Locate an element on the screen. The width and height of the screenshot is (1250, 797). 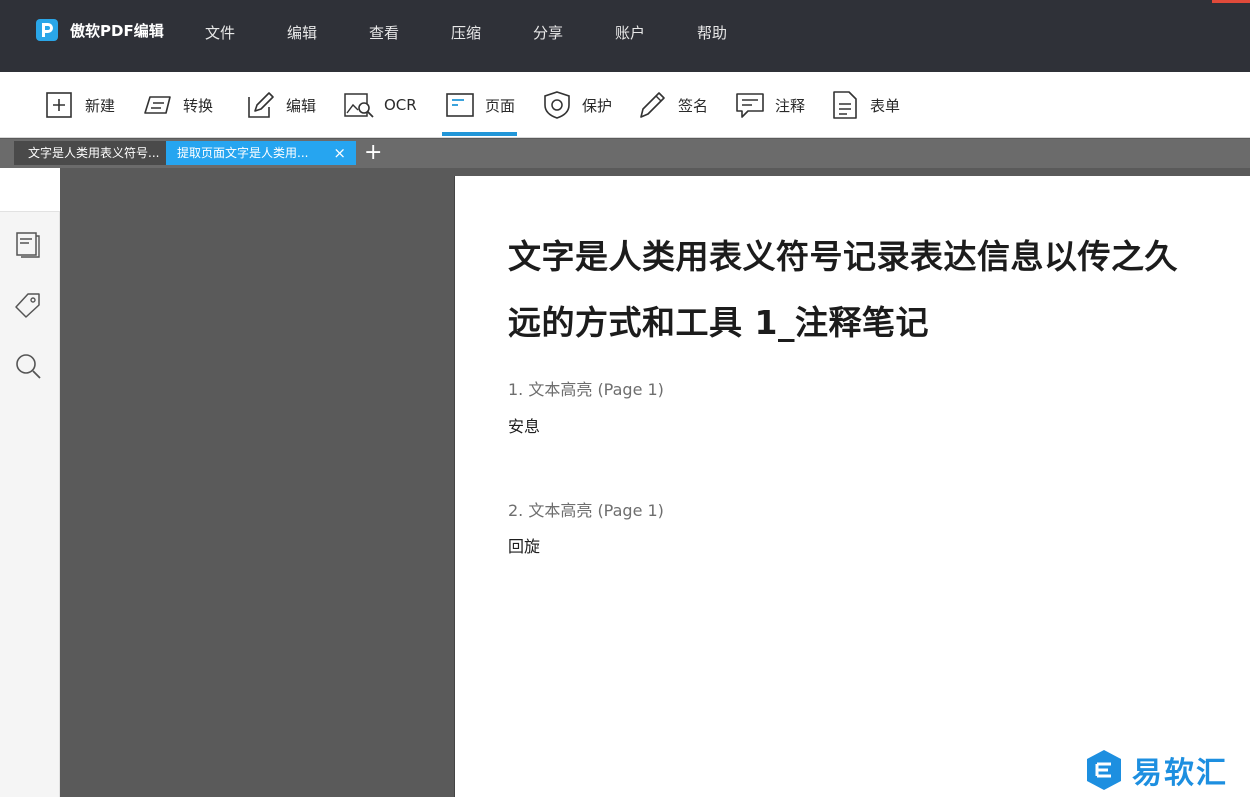
app-name: 傲软PDF编辑 is located at coordinates (117, 30).